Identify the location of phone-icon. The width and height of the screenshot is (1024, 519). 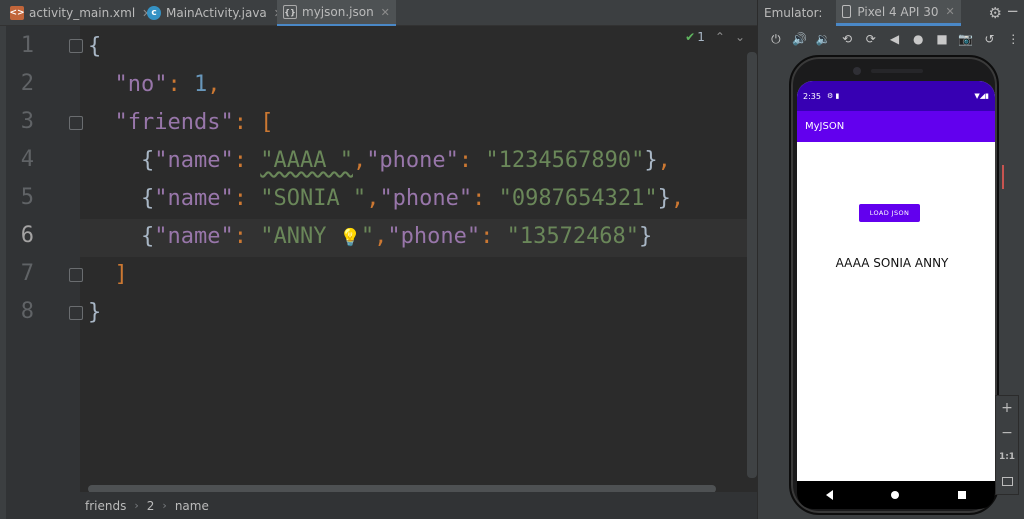
(847, 11).